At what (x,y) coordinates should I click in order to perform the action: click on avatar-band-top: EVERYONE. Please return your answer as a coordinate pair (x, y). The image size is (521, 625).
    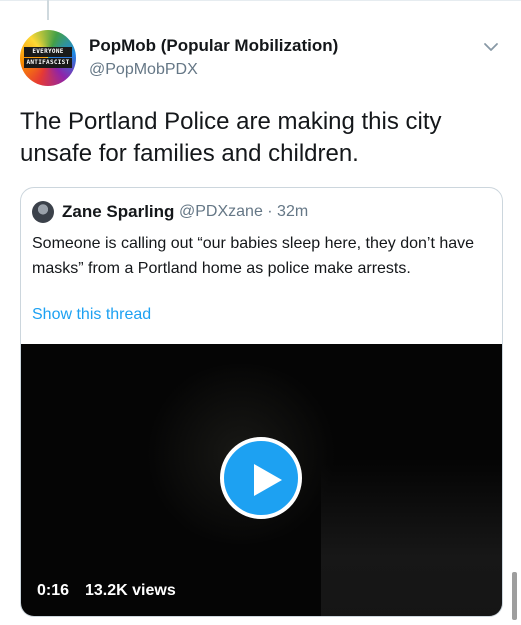
    Looking at the image, I should click on (48, 52).